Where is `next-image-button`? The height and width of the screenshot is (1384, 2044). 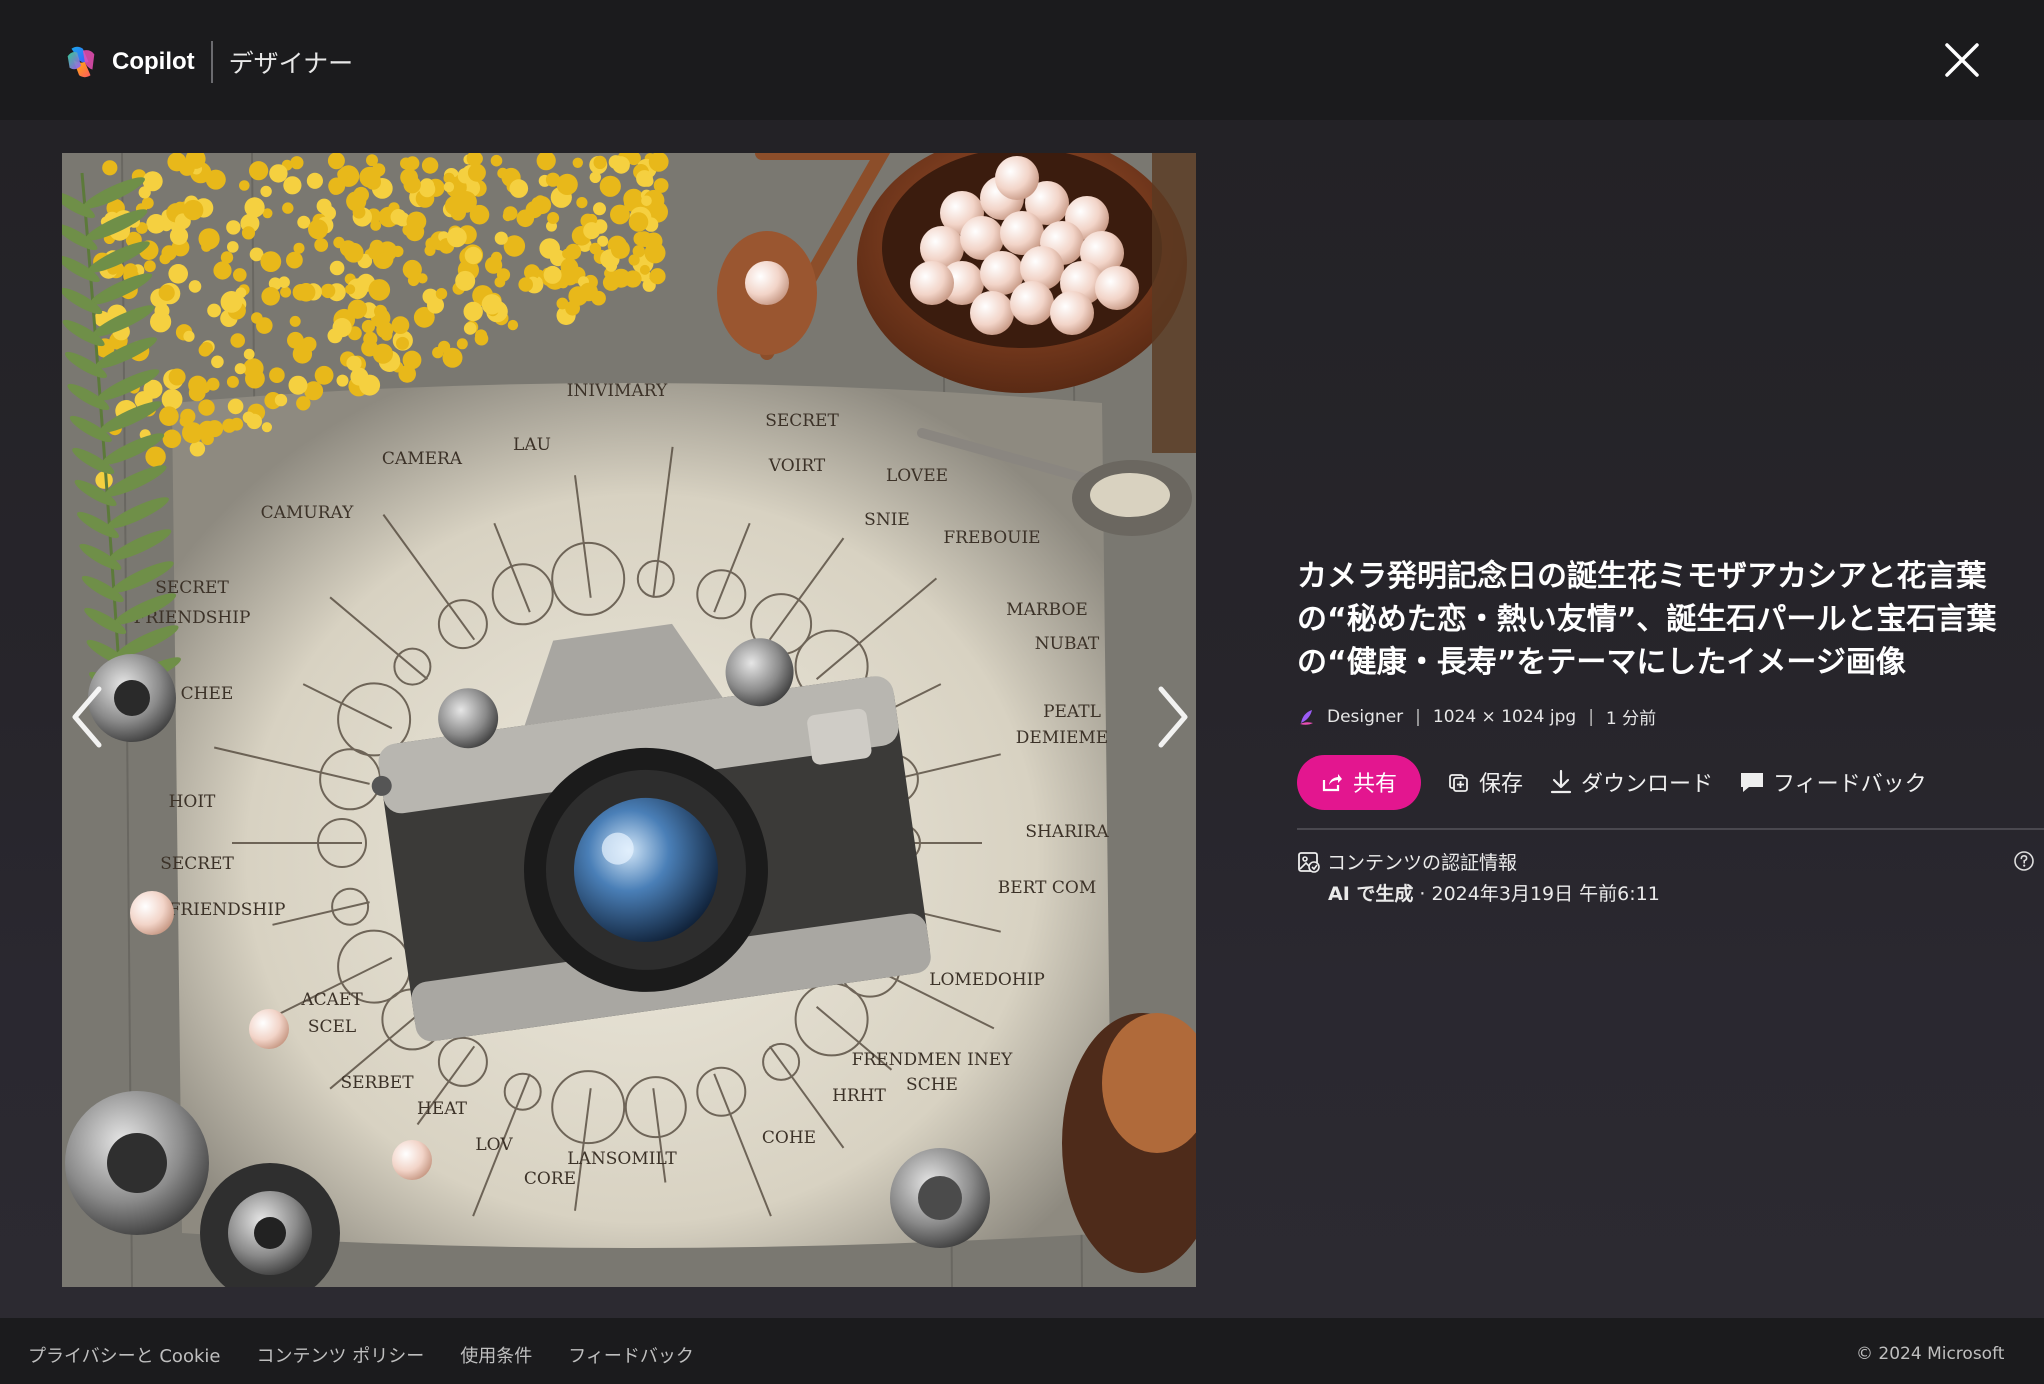
next-image-button is located at coordinates (1173, 717).